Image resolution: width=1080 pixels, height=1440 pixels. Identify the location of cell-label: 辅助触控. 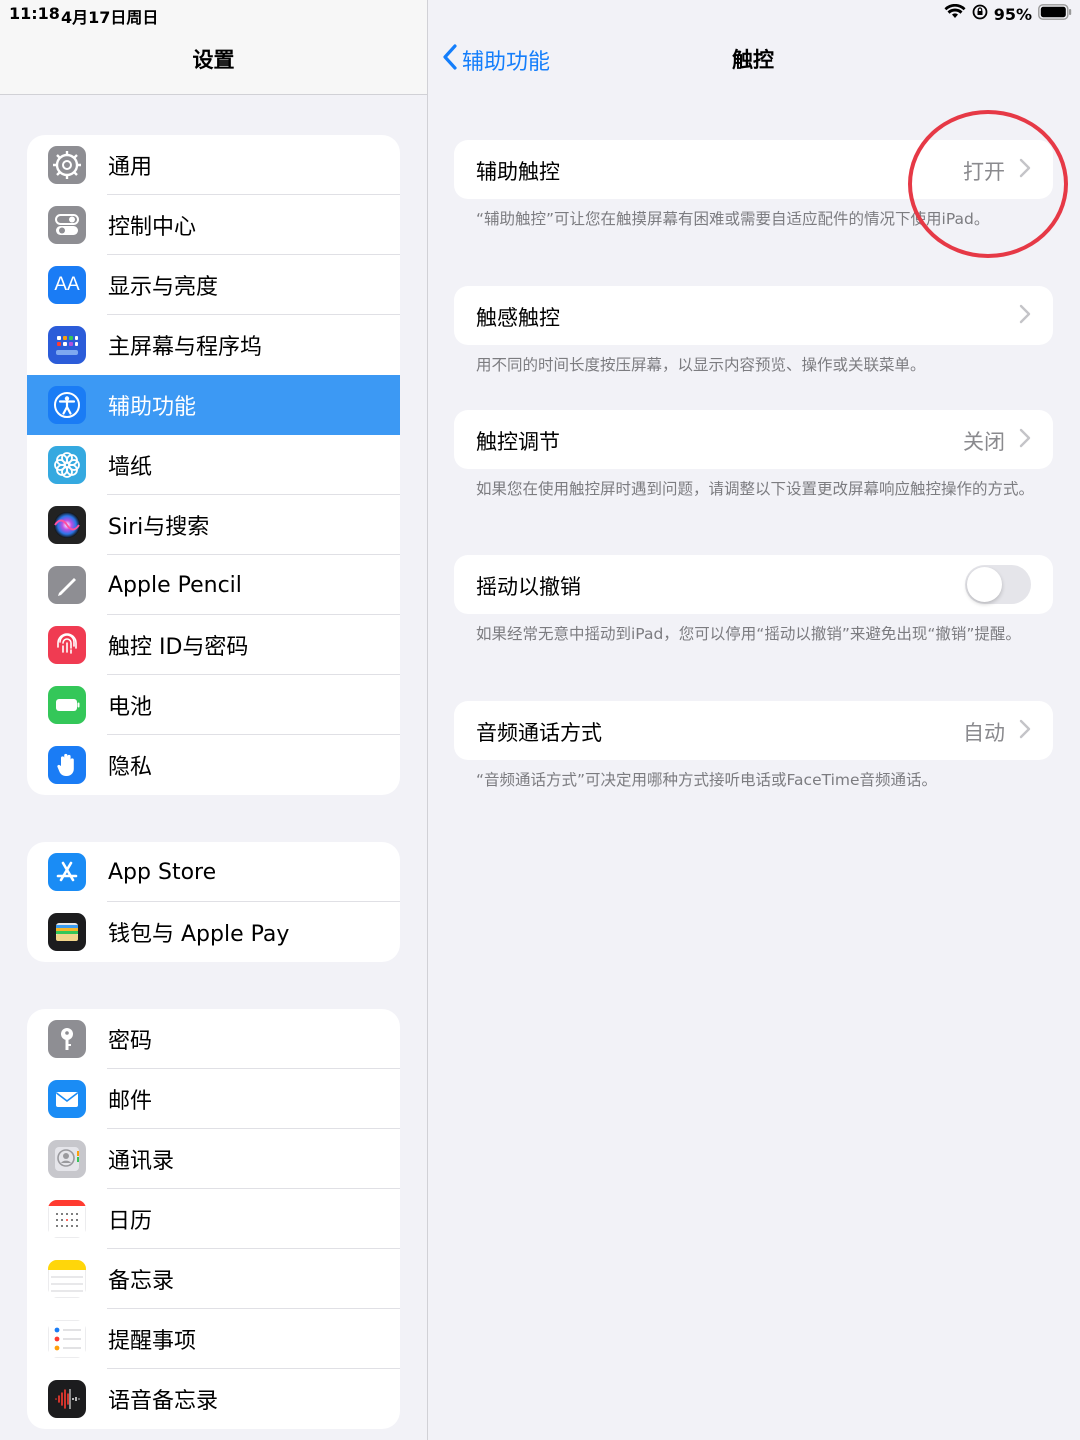
(518, 172).